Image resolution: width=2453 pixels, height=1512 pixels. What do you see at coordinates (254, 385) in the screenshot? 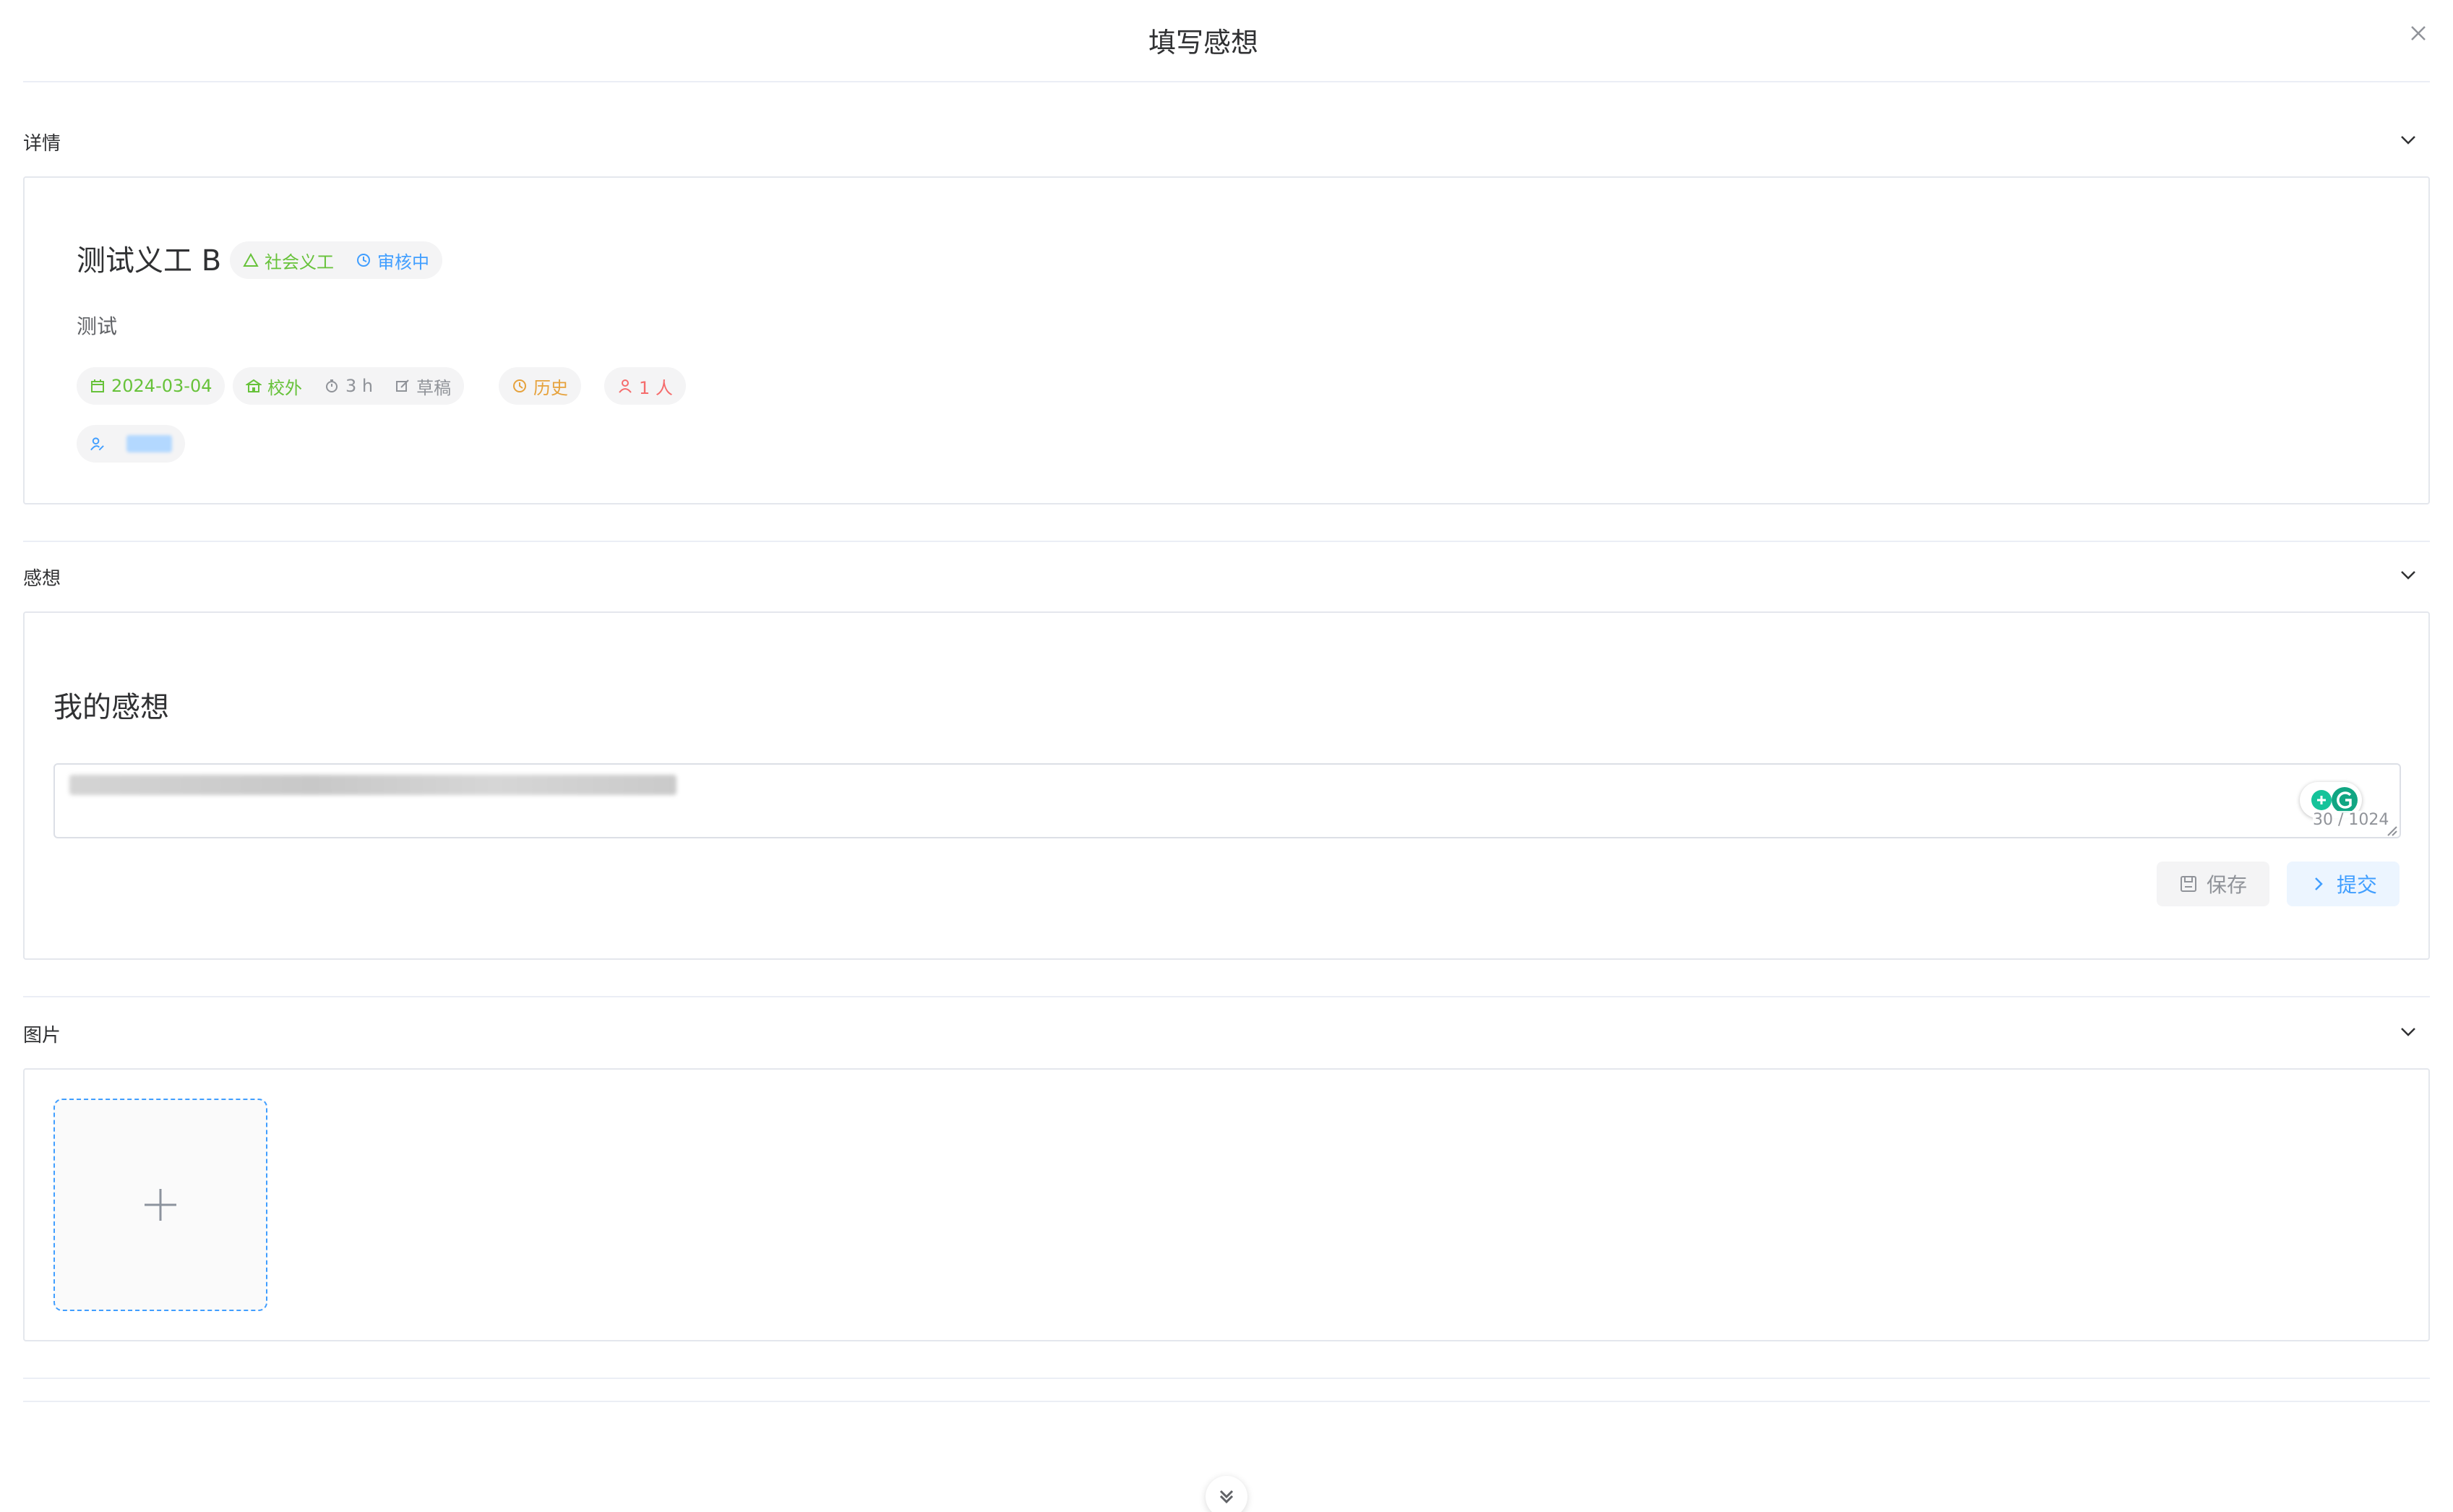
I see `school-icon` at bounding box center [254, 385].